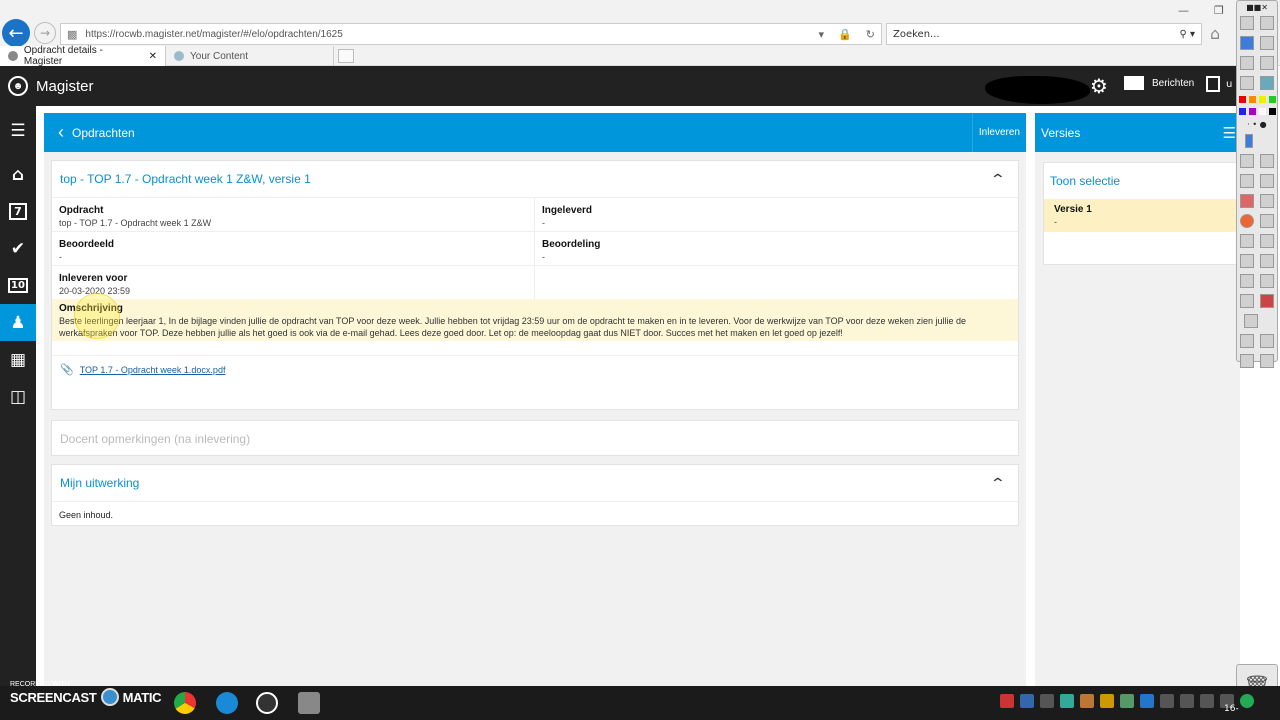 This screenshot has height=720, width=1280. I want to click on orange-swatch, so click(1252, 99).